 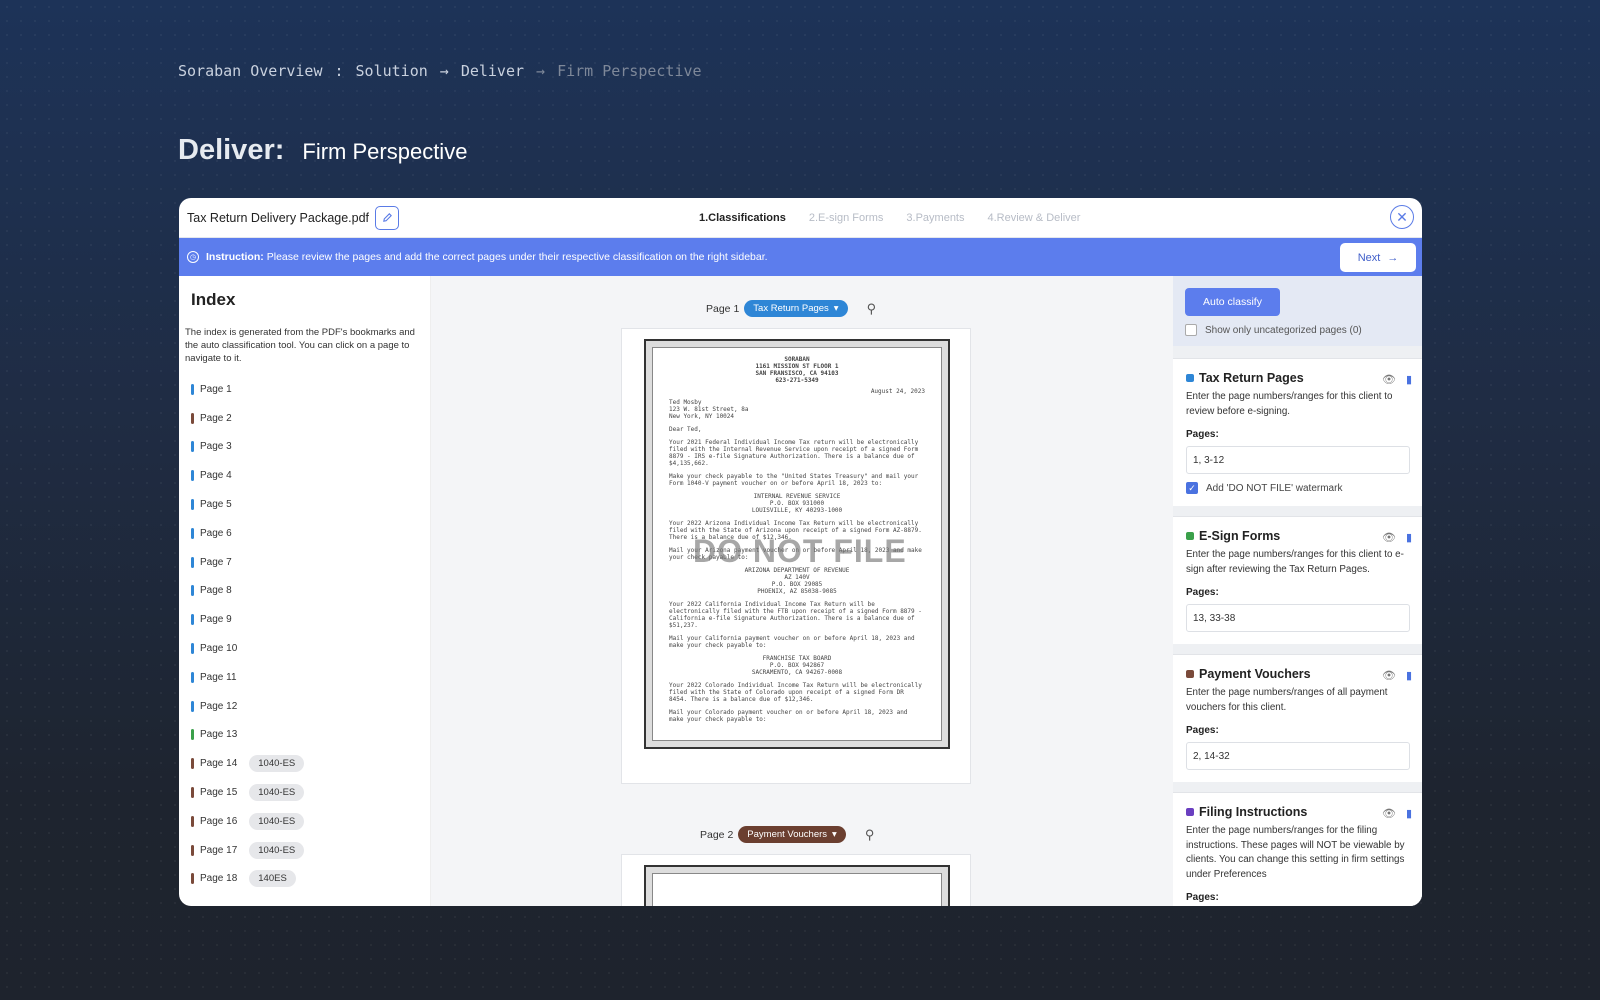 What do you see at coordinates (796, 308) in the screenshot?
I see `classification-dropdown: Tax Return Pages ▾` at bounding box center [796, 308].